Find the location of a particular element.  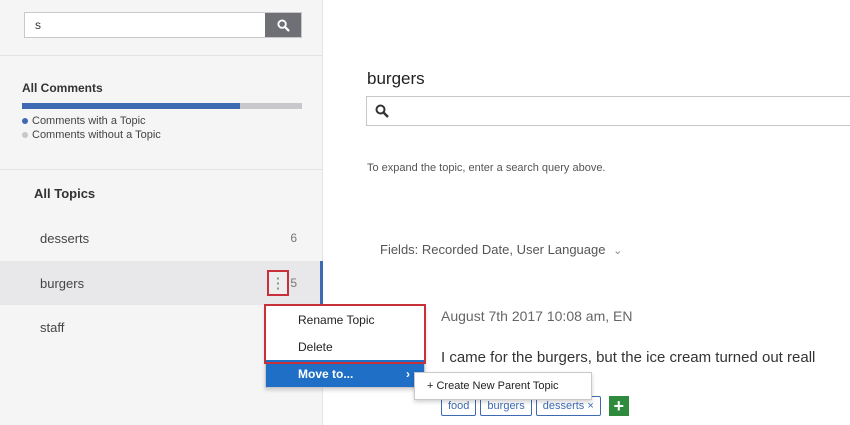

search-button is located at coordinates (283, 25).